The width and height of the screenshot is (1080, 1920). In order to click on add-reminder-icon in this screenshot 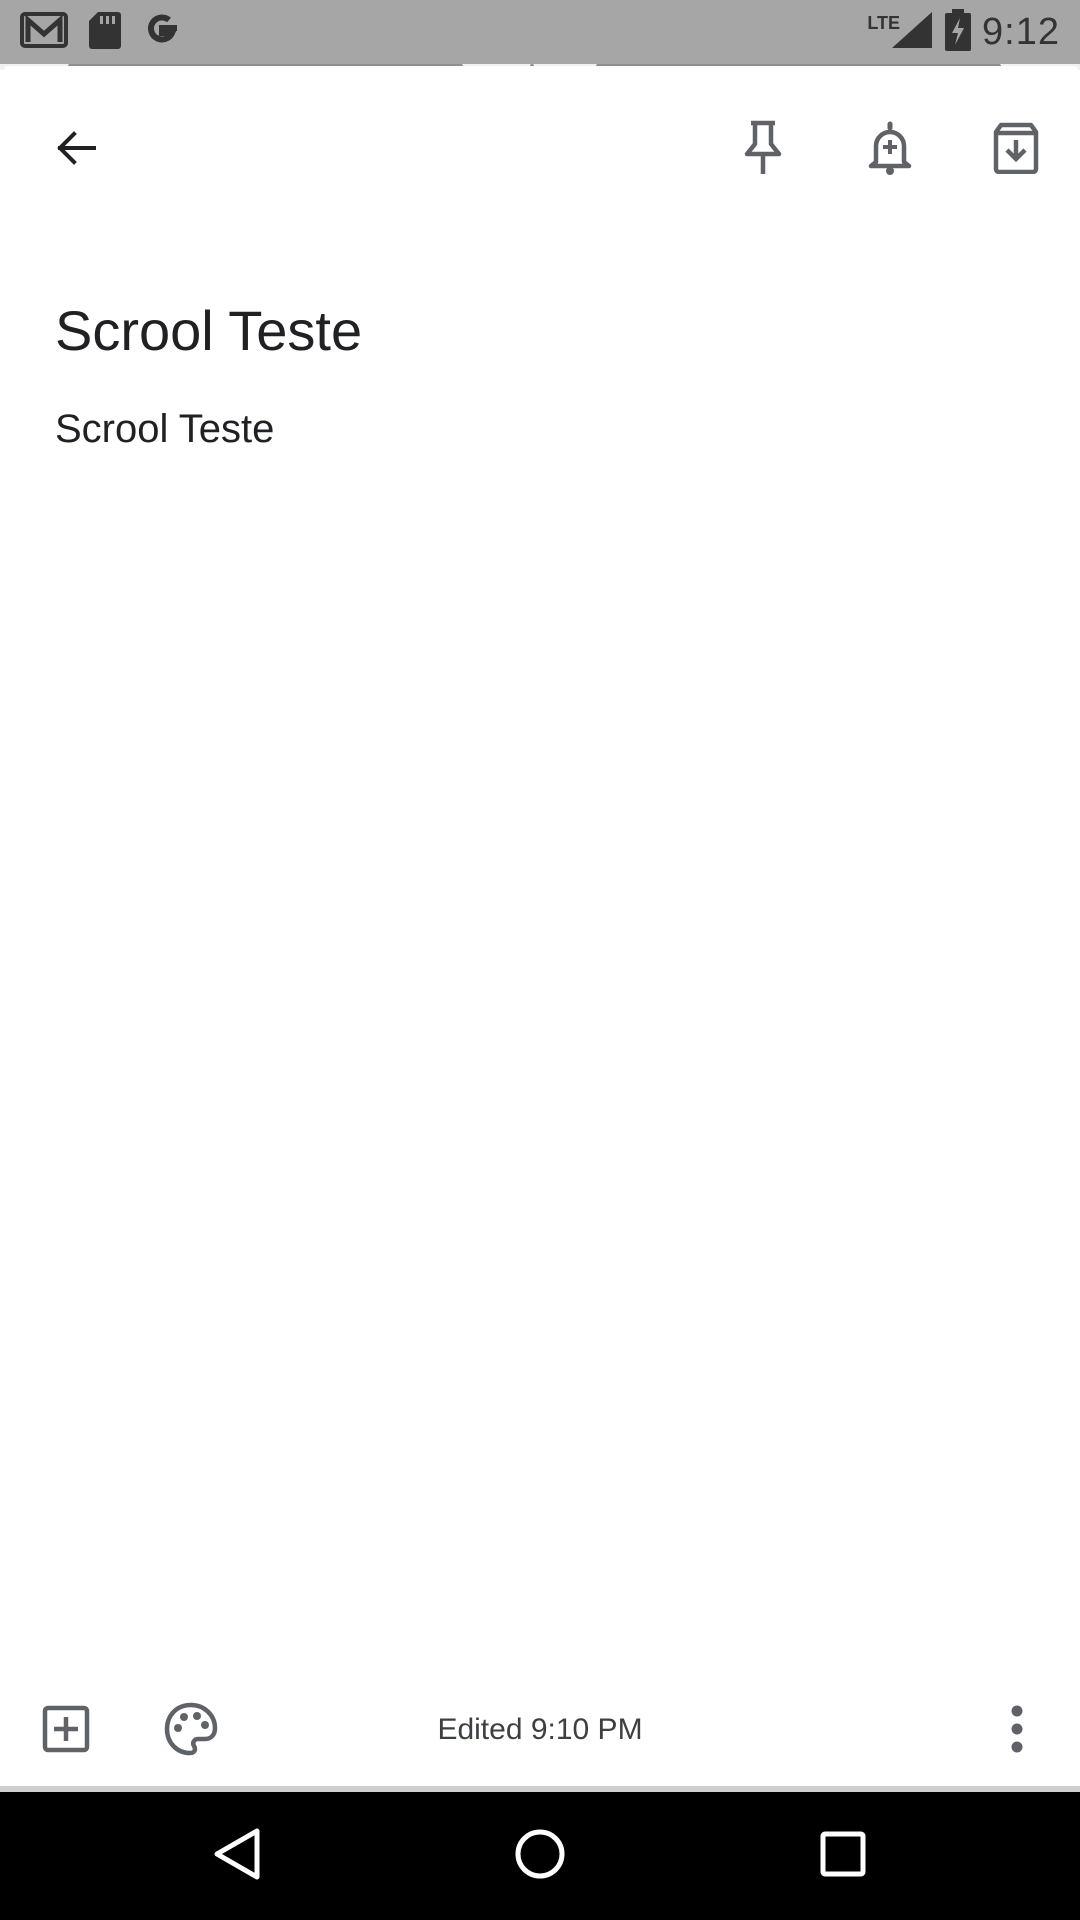, I will do `click(890, 150)`.